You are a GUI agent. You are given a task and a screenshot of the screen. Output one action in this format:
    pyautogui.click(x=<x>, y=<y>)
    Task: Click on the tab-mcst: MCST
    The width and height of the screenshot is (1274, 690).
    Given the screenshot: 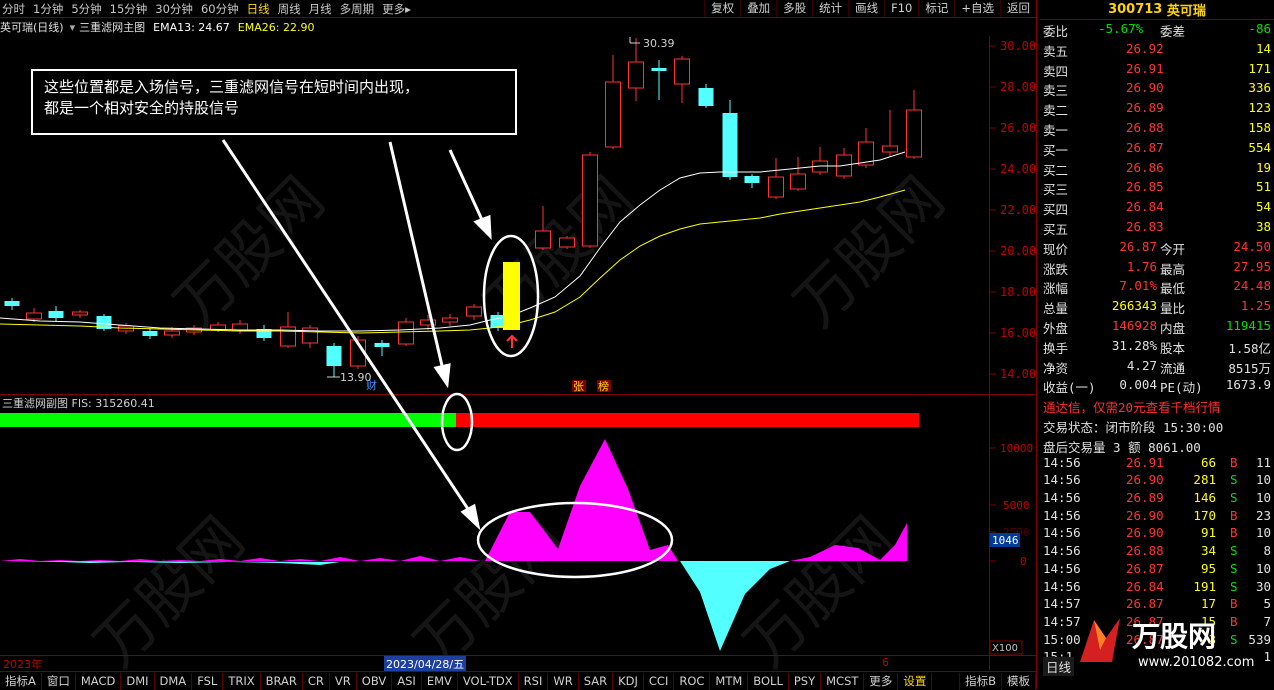 What is the action you would take?
    pyautogui.click(x=843, y=681)
    